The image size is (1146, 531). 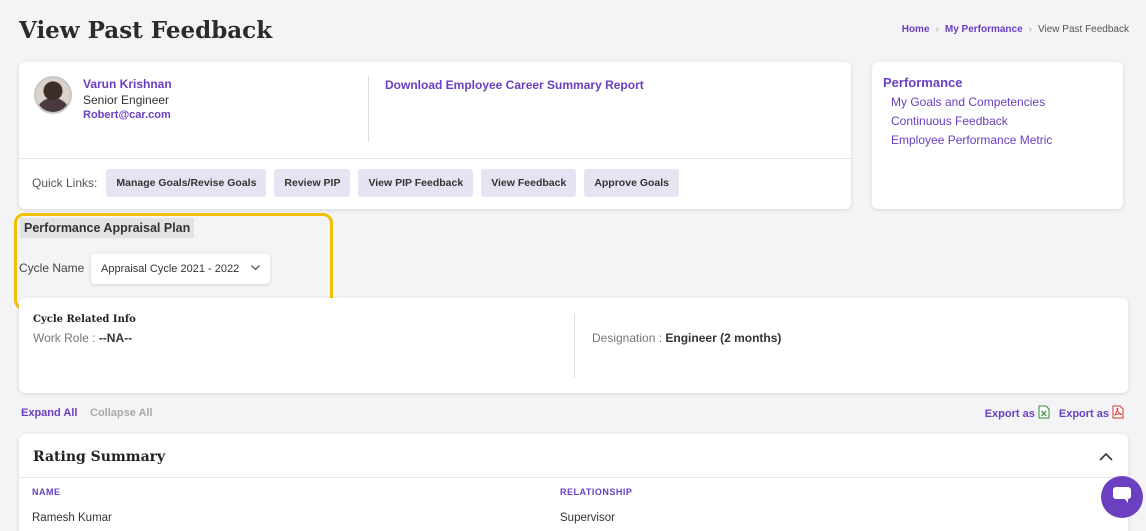 What do you see at coordinates (107, 228) in the screenshot?
I see `appraisal-plan-label: Performance Appraisal Plan` at bounding box center [107, 228].